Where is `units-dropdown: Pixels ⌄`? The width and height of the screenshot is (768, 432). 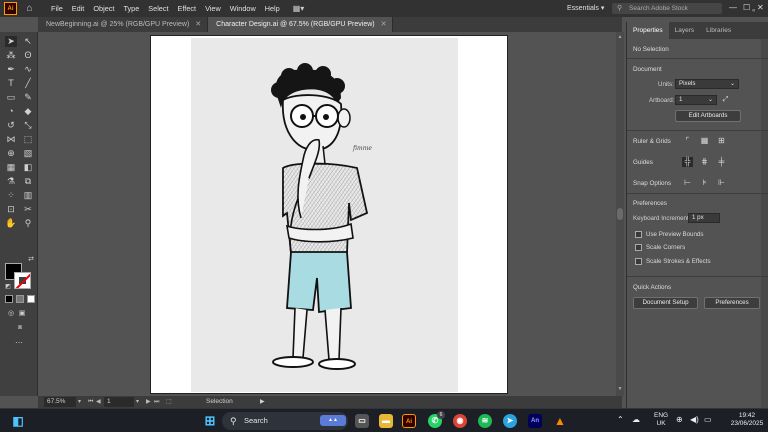
units-dropdown: Pixels ⌄ is located at coordinates (707, 84).